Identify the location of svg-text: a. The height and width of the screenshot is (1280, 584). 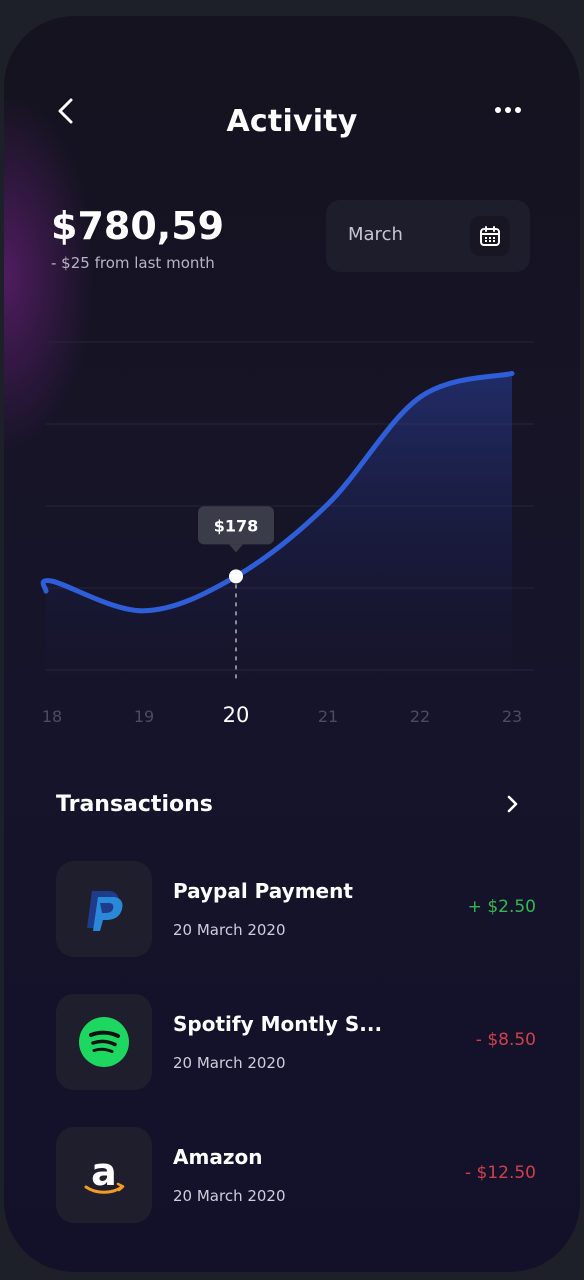
(104, 1172).